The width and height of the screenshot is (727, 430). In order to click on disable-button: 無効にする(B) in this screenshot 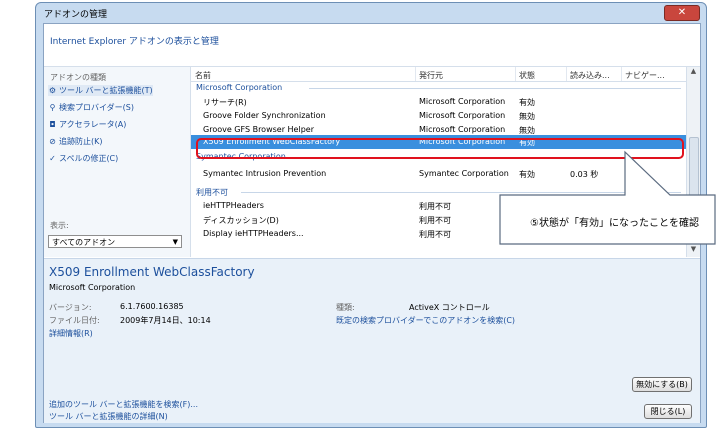, I will do `click(662, 384)`.